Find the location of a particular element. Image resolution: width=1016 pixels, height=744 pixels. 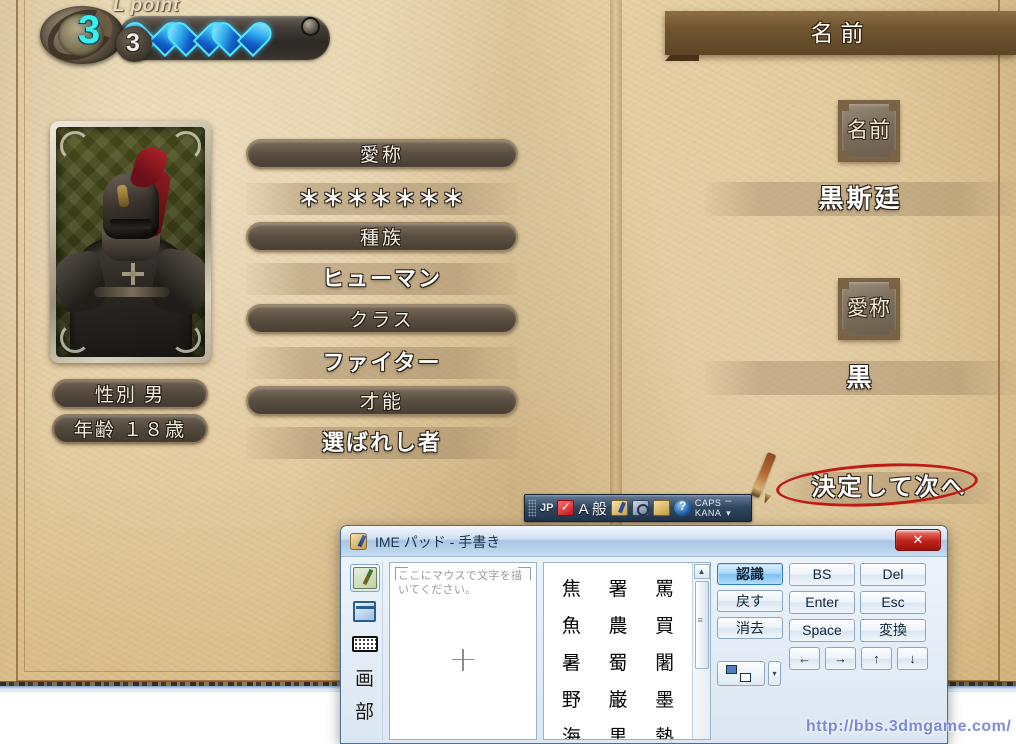

right-value-nickname: 黒 is located at coordinates (860, 378).